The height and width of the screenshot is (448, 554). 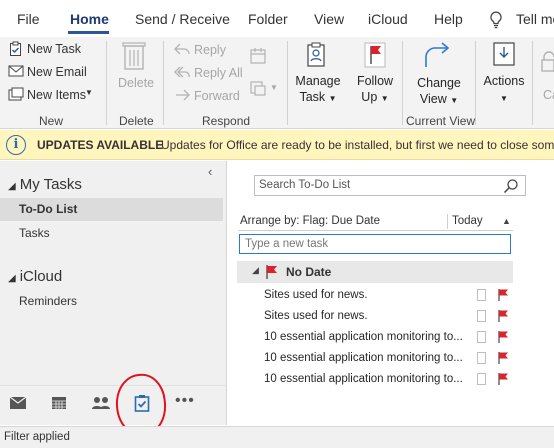 I want to click on reply-button: Reply, so click(x=210, y=50).